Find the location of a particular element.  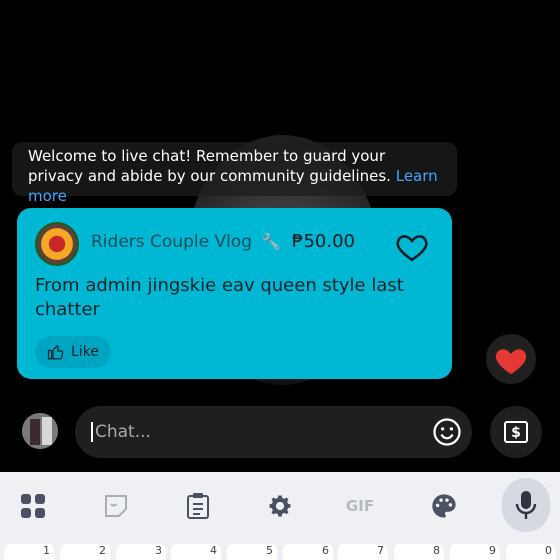

key-0: 0 is located at coordinates (531, 552).